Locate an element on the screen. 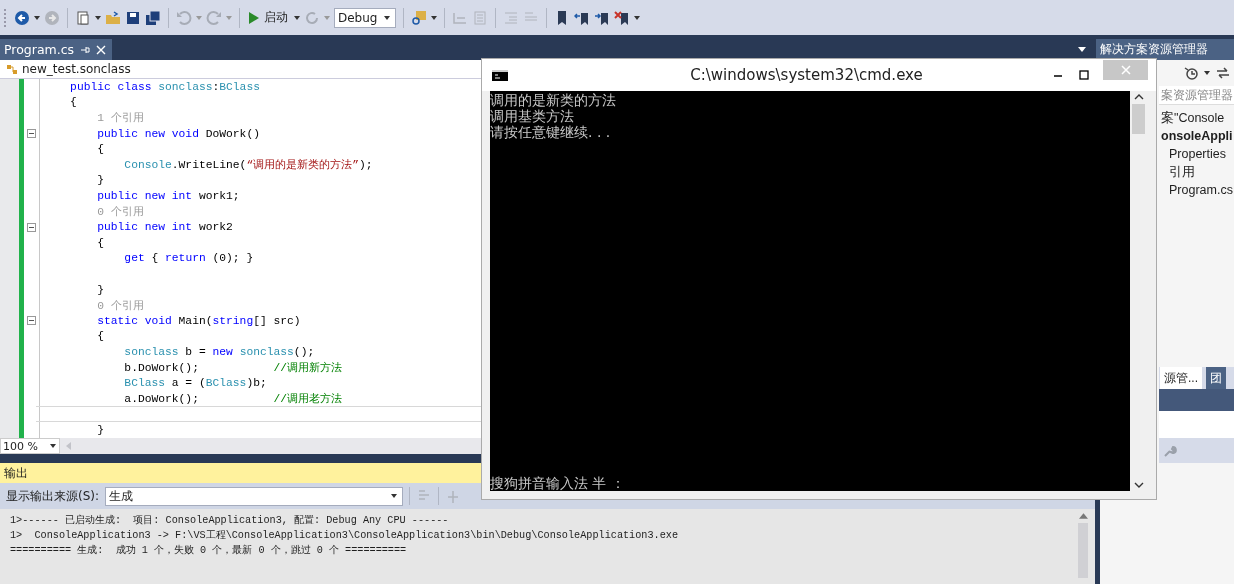 This screenshot has height=584, width=1234. console-line: 请按任意键继续. . . is located at coordinates (551, 132).